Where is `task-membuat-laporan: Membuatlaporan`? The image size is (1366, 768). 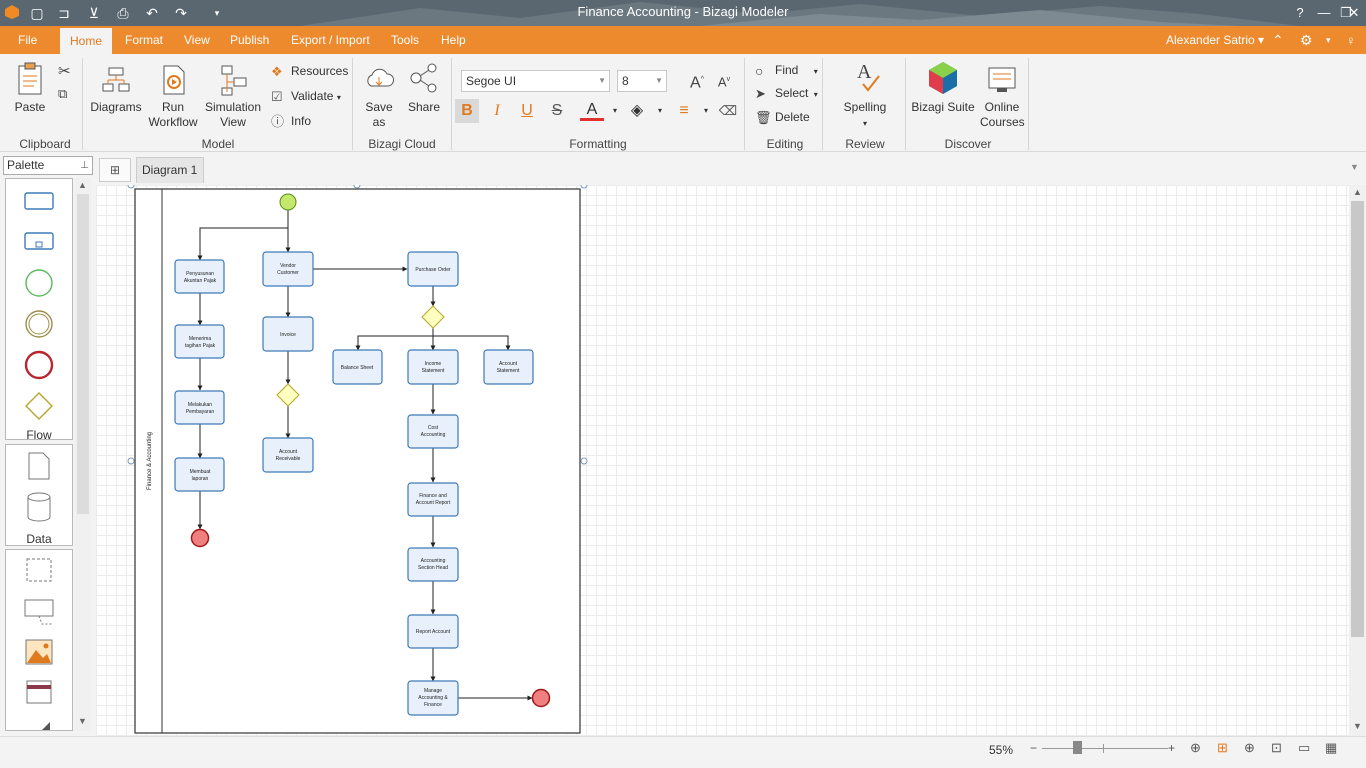
task-membuat-laporan: Membuatlaporan is located at coordinates (199, 474).